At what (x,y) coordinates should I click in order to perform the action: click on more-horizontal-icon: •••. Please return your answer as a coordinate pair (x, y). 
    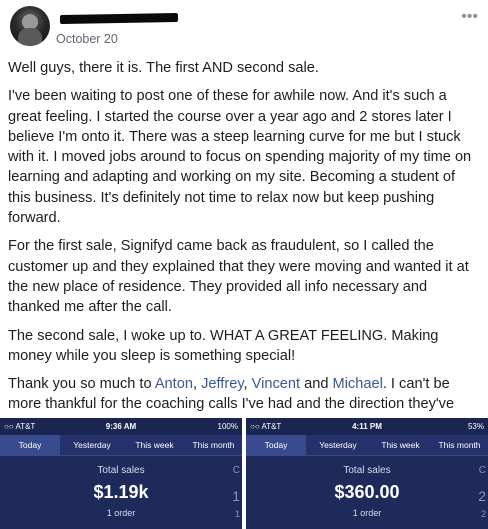
    Looking at the image, I should click on (469, 17).